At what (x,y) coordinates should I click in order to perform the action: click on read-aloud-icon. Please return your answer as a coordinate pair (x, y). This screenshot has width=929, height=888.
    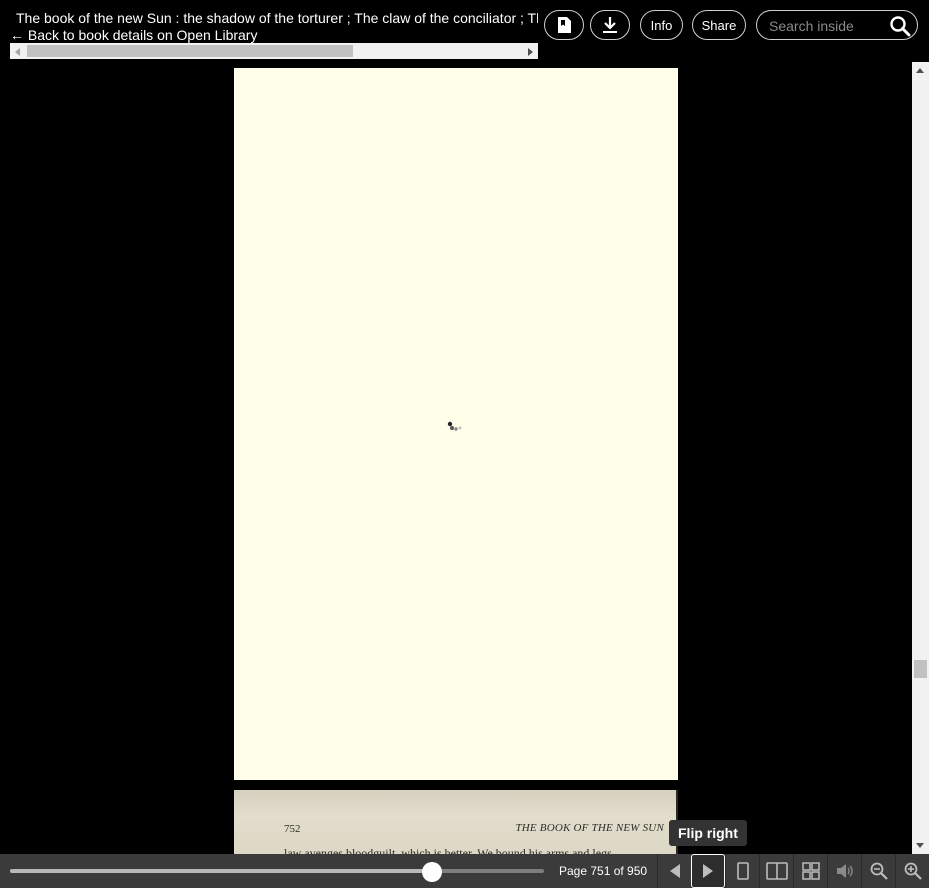
    Looking at the image, I should click on (844, 871).